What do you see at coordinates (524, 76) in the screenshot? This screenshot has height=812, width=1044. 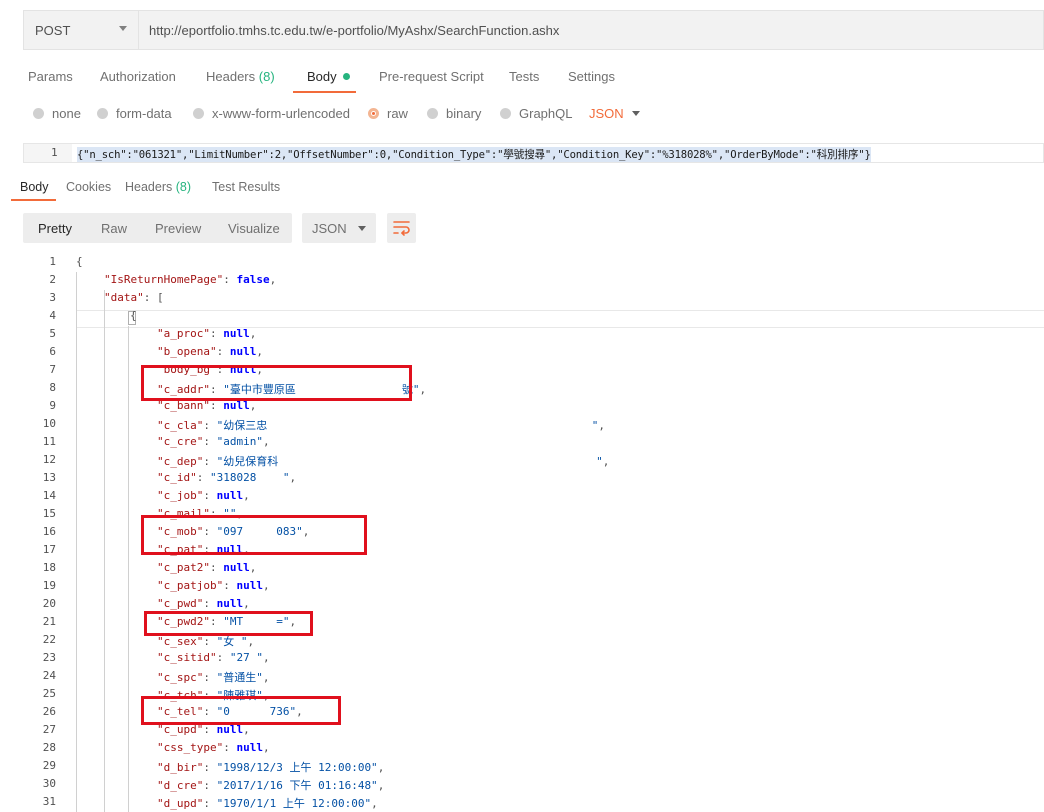 I see `tab-tests: Tests` at bounding box center [524, 76].